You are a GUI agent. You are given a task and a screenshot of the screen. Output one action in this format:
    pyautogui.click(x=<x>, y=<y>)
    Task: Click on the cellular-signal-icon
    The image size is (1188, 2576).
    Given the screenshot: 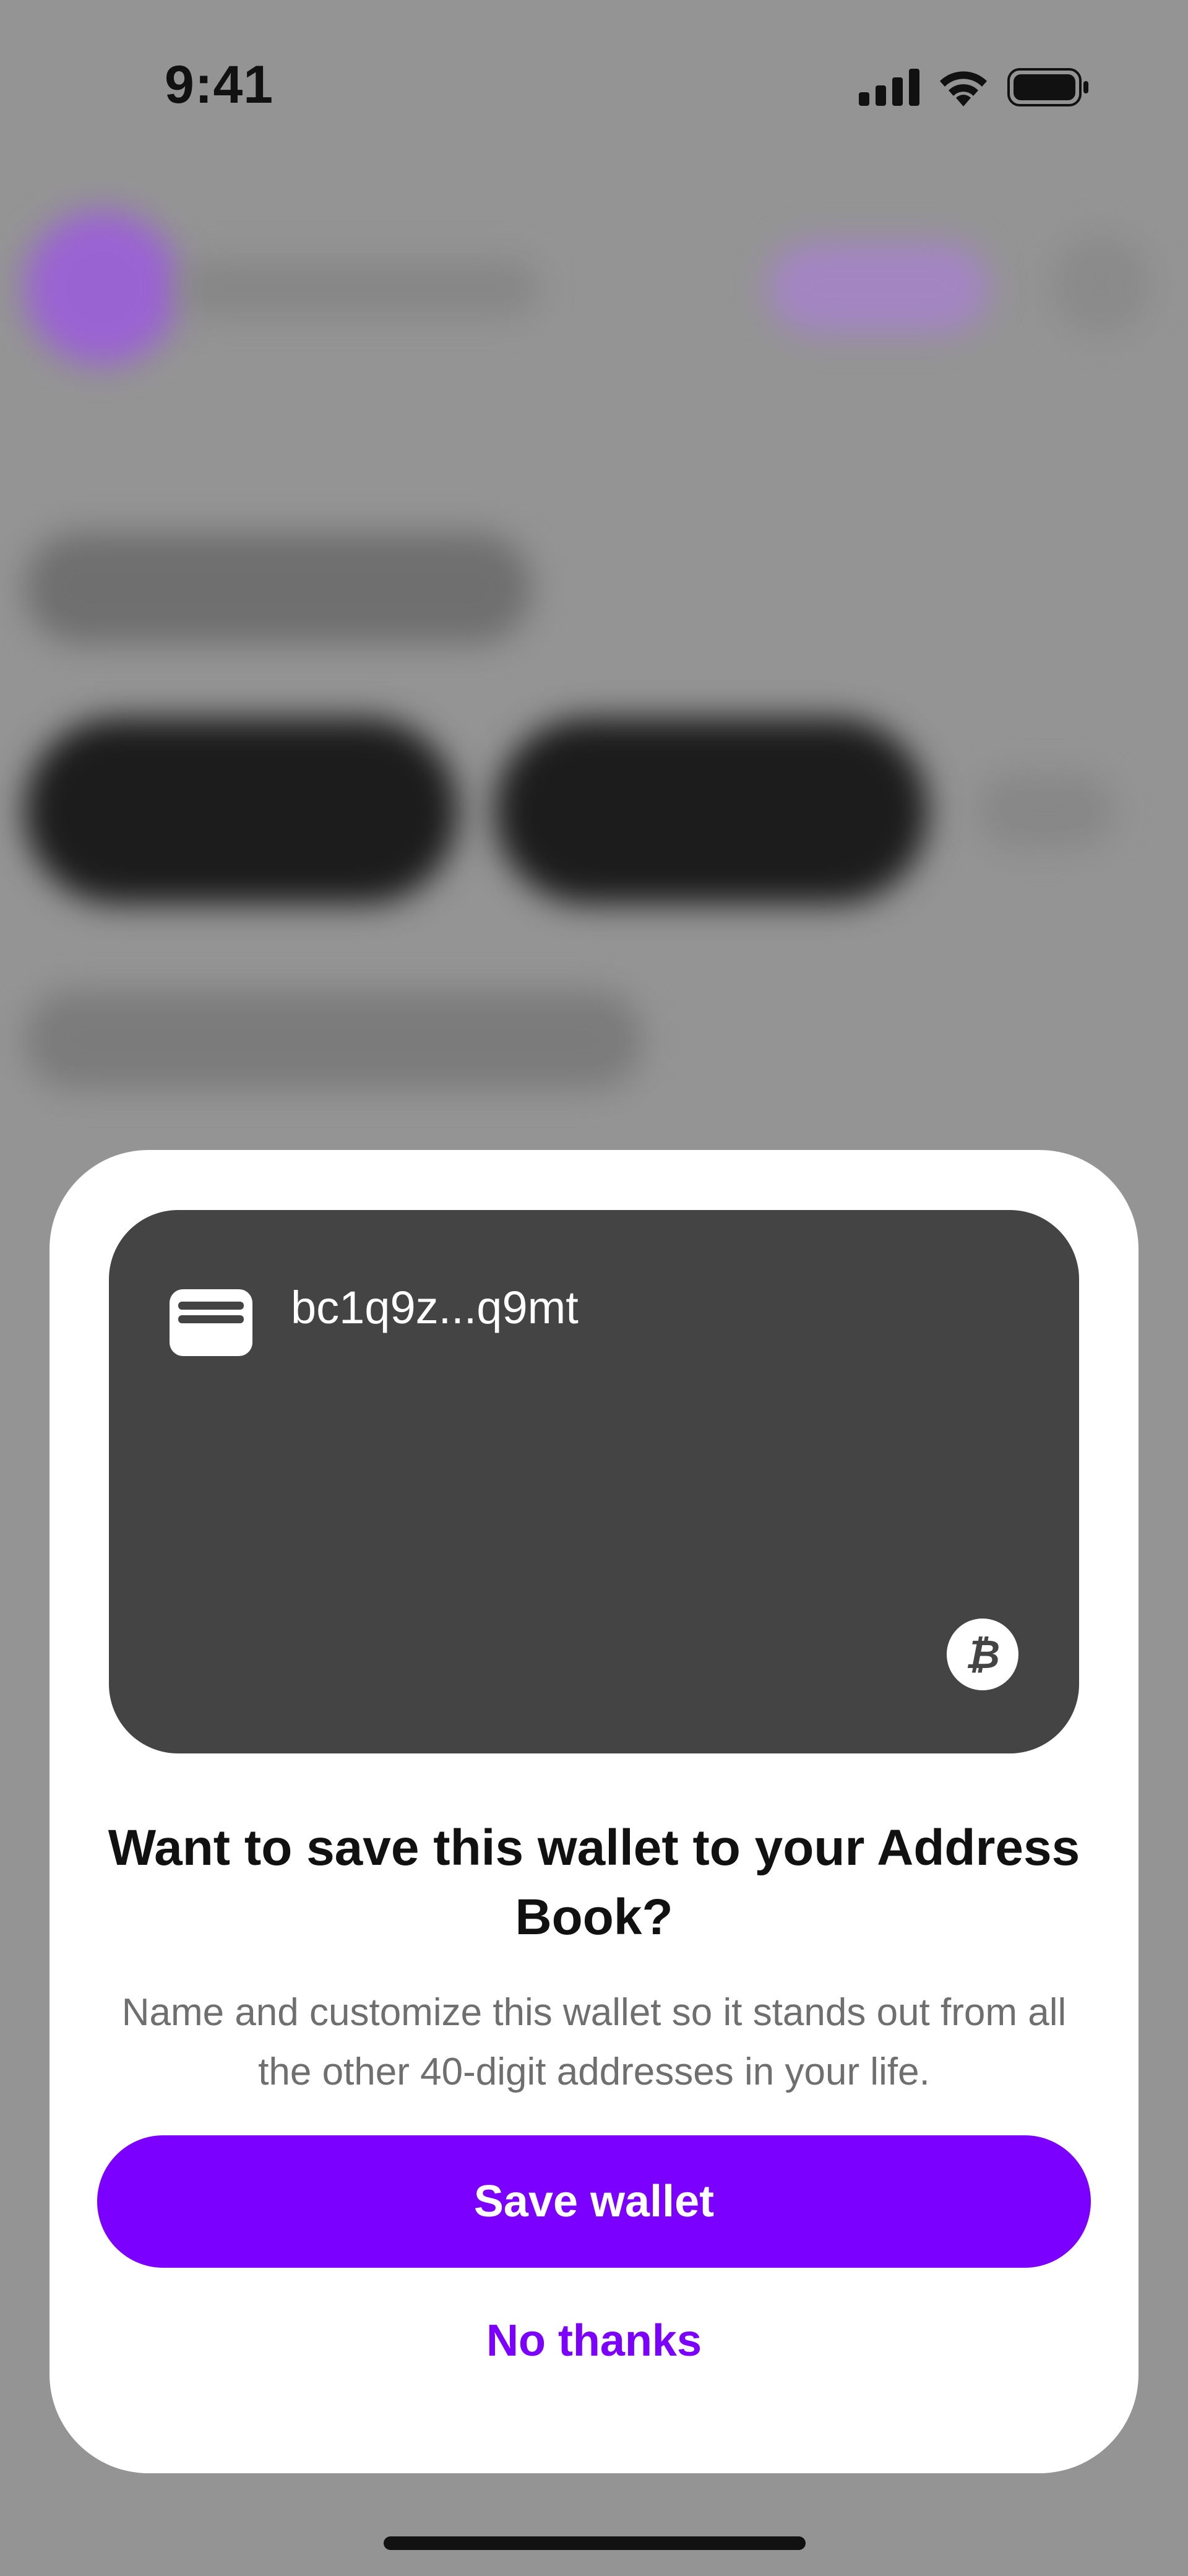 What is the action you would take?
    pyautogui.click(x=889, y=88)
    